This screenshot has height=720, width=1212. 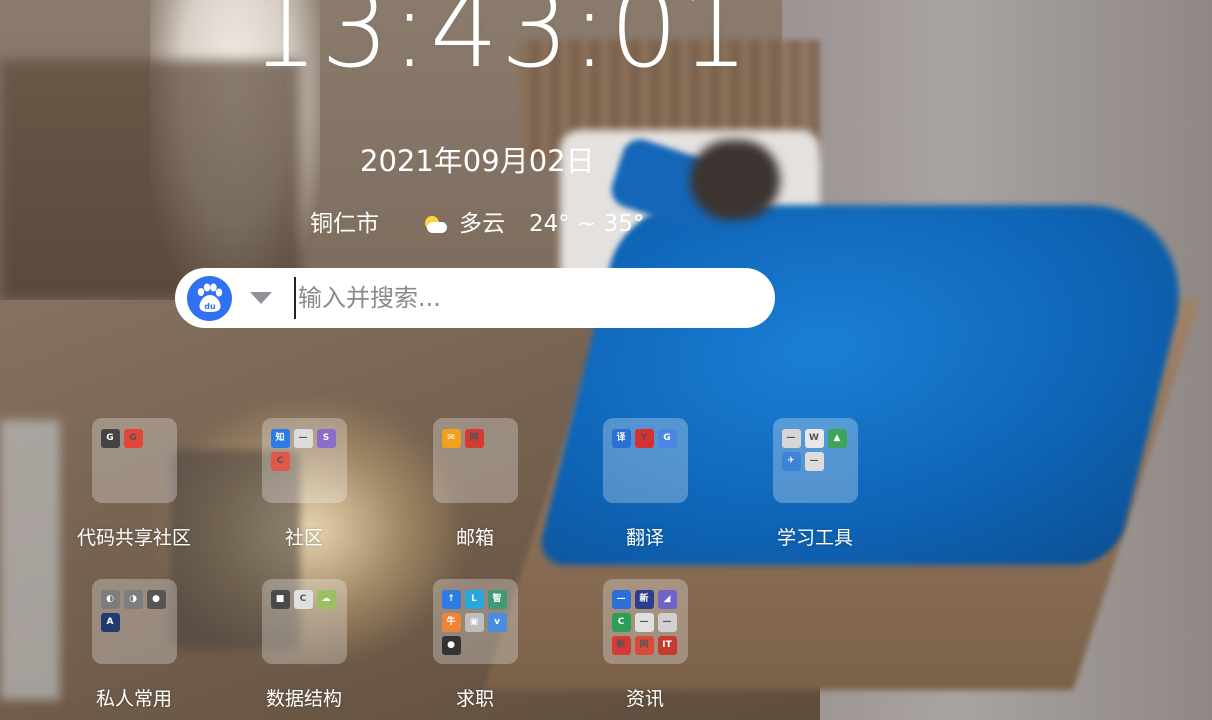 I want to click on folder-label: 资讯, so click(x=644, y=699).